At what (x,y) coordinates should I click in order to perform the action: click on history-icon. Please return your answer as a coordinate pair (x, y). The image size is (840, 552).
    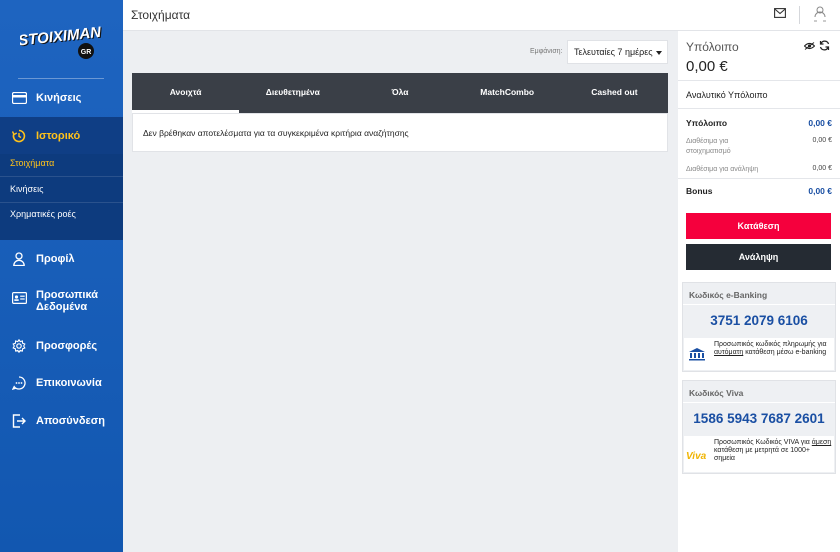
    Looking at the image, I should click on (19, 136).